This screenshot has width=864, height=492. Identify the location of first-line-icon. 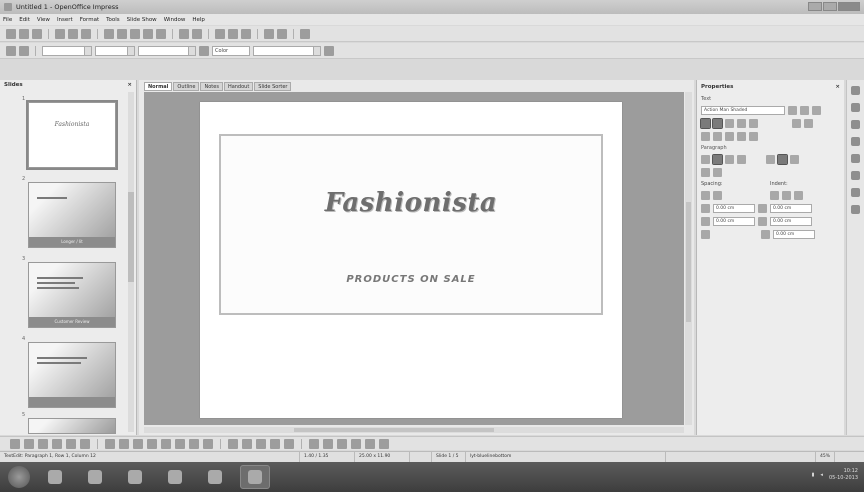
(765, 234).